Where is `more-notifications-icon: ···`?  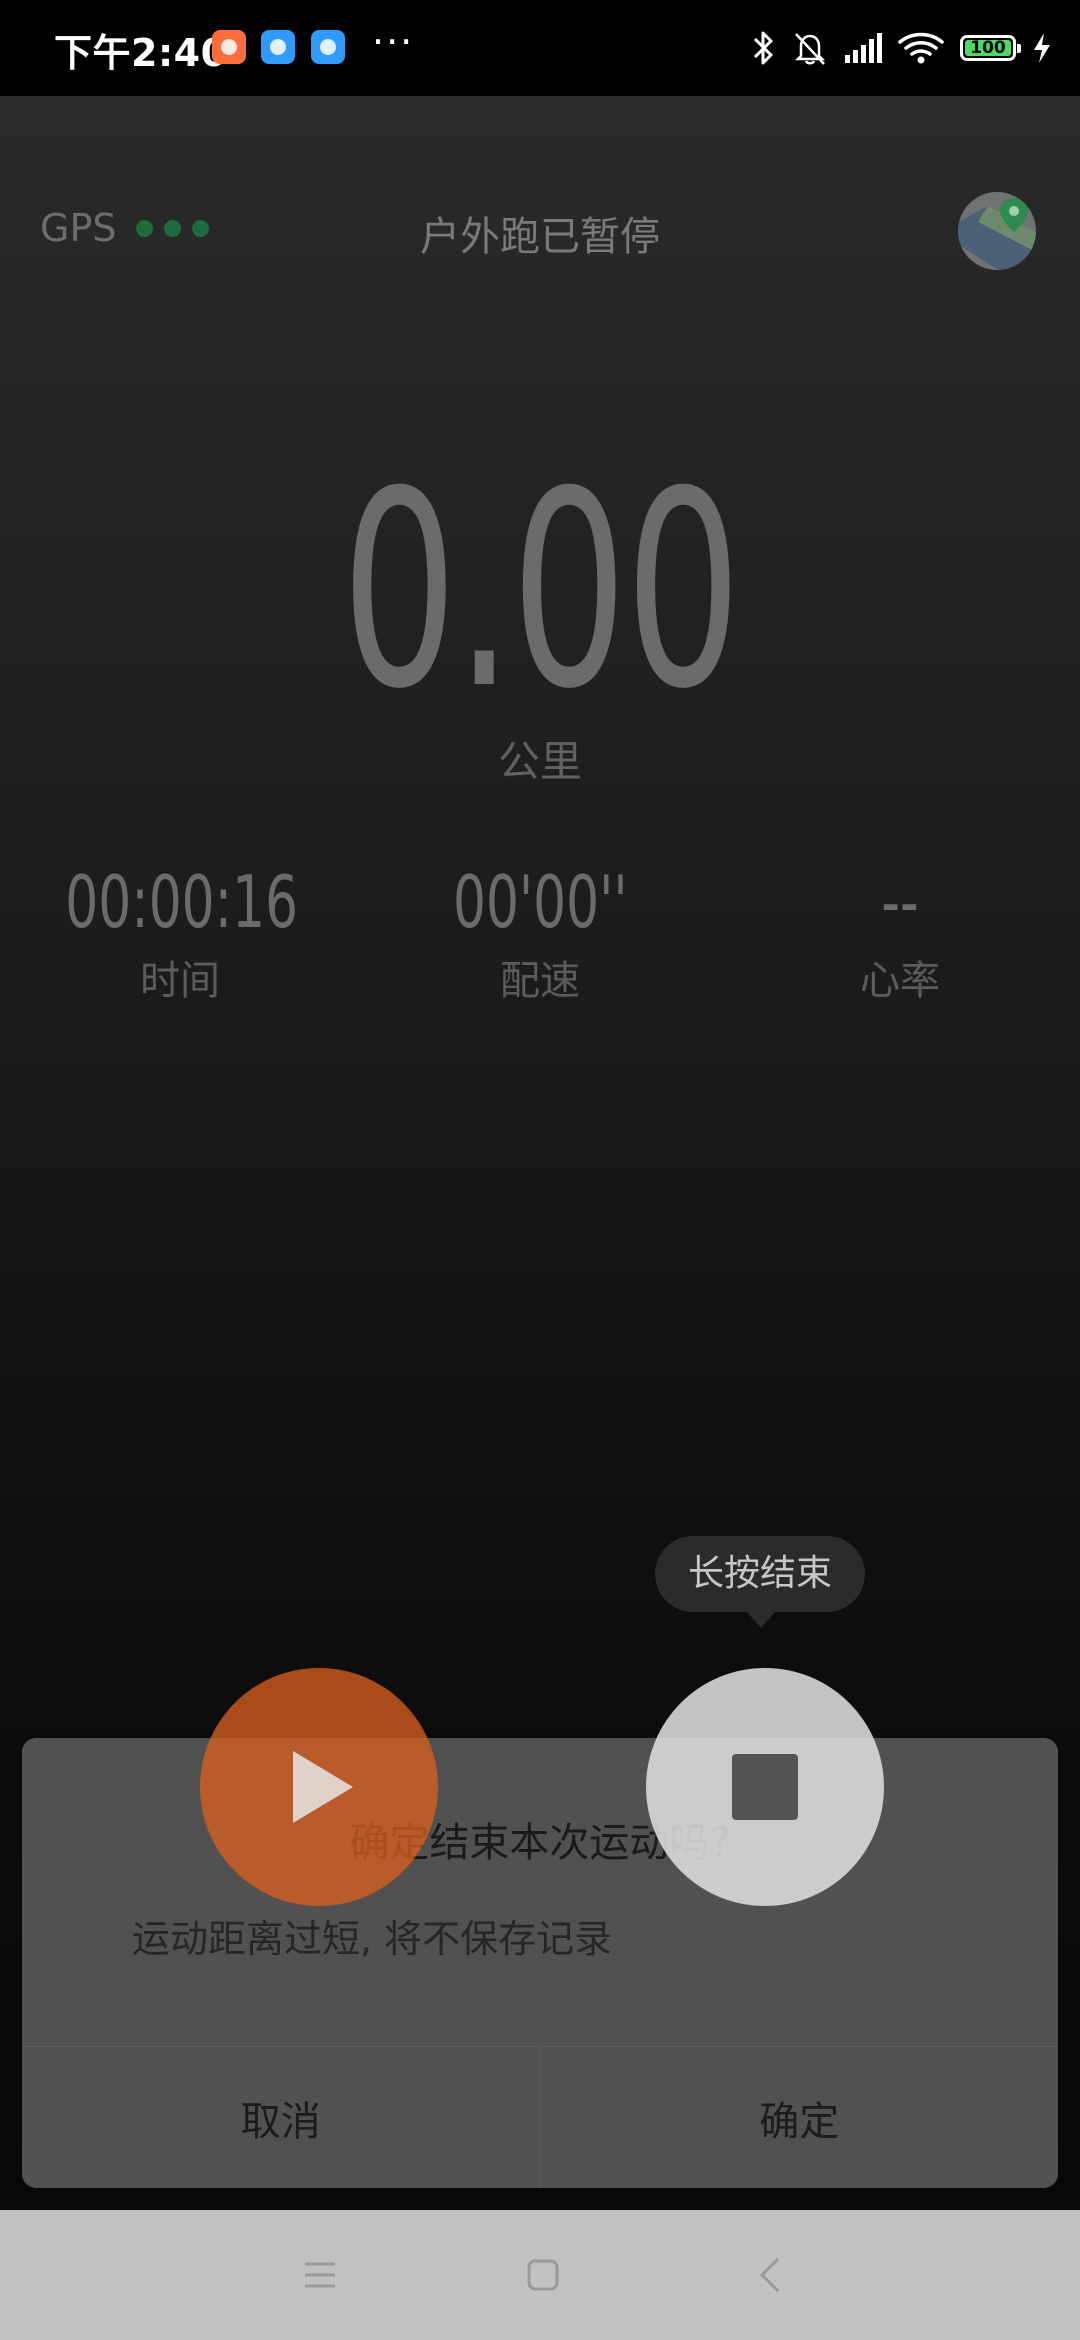 more-notifications-icon: ··· is located at coordinates (393, 42).